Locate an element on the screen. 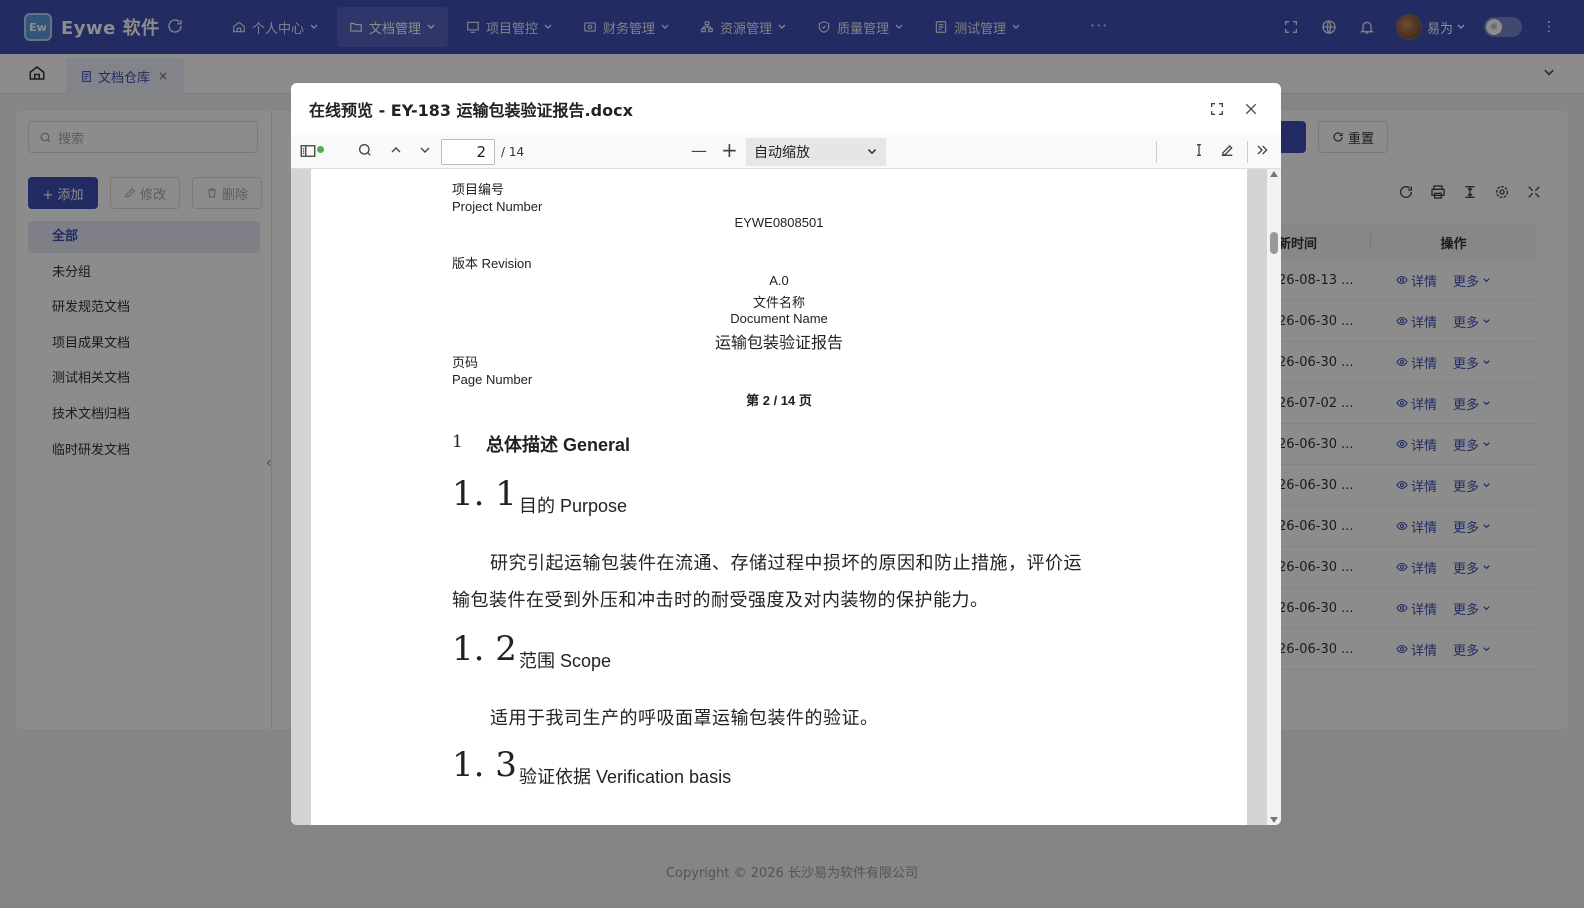 This screenshot has width=1584, height=908. section-1-2-number: 1. 2 is located at coordinates (484, 649).